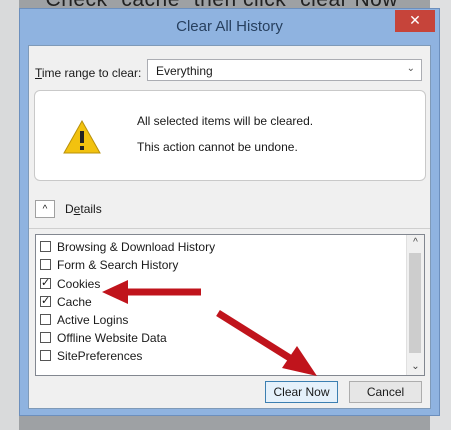 The image size is (451, 430). What do you see at coordinates (385, 392) in the screenshot?
I see `cancel-button: Cancel` at bounding box center [385, 392].